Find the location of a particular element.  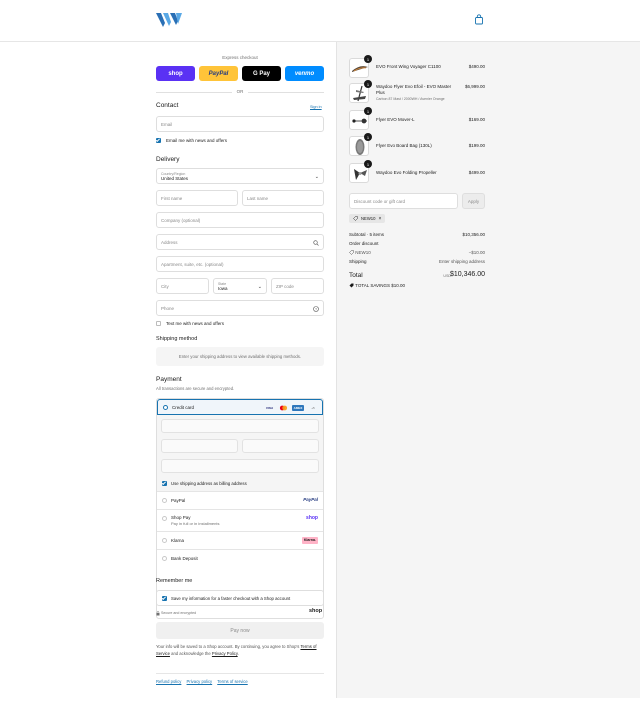

payment-title: Payment is located at coordinates (169, 379).